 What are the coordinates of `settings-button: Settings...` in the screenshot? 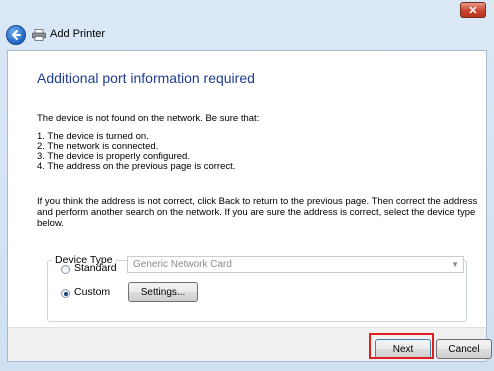 It's located at (163, 292).